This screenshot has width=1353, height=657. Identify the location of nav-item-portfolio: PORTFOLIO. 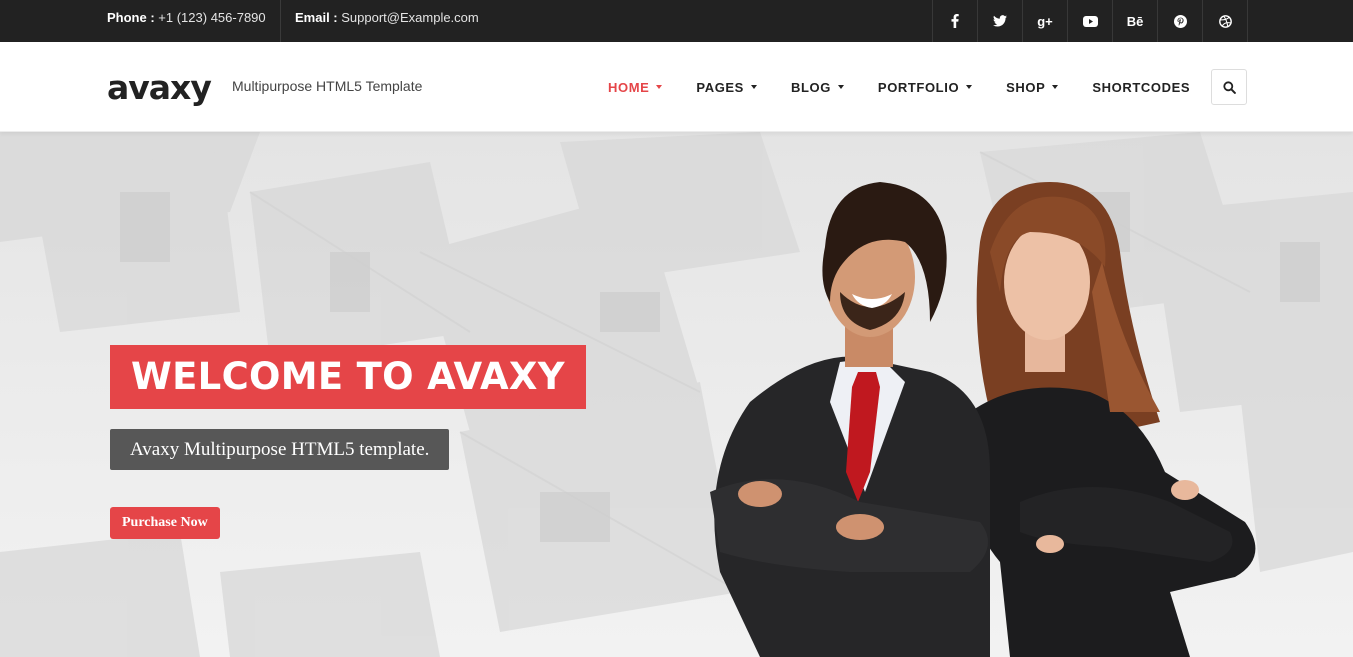
(925, 87).